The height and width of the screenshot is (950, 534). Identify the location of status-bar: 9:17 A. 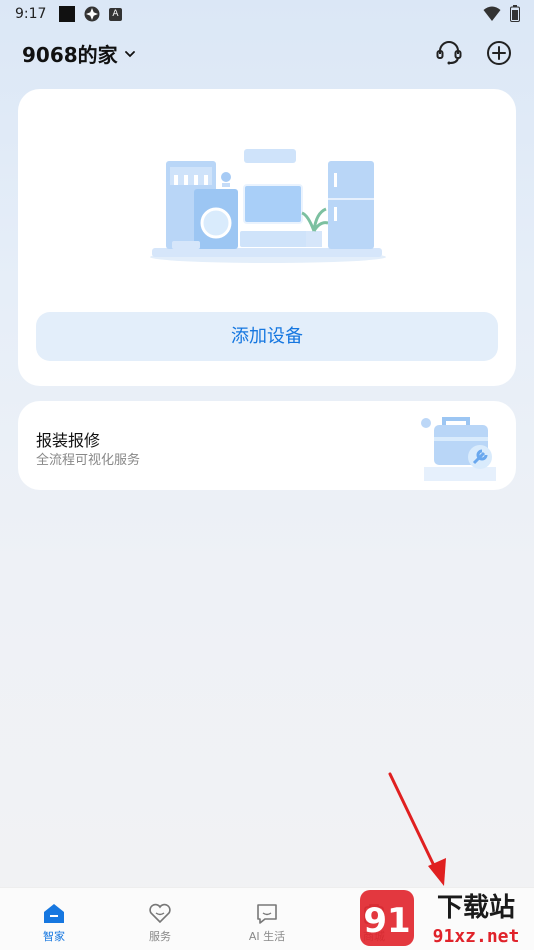
(267, 14).